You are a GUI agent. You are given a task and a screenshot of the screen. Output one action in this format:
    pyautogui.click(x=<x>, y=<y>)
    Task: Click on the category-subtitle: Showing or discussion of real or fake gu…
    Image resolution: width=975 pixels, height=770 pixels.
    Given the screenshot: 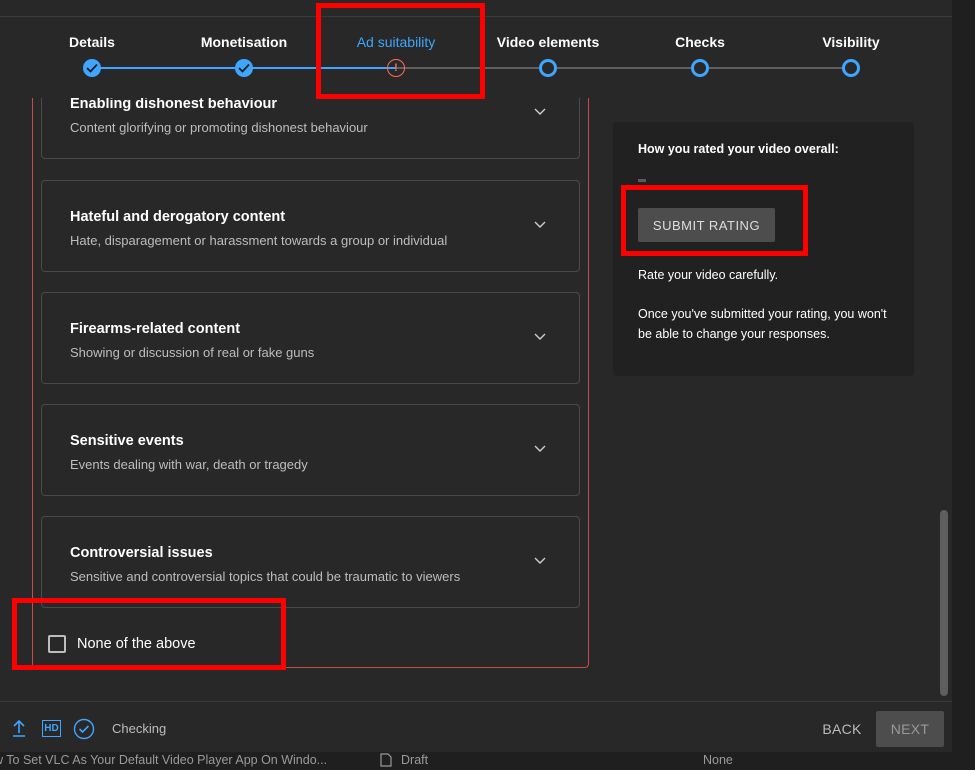 What is the action you would take?
    pyautogui.click(x=192, y=352)
    